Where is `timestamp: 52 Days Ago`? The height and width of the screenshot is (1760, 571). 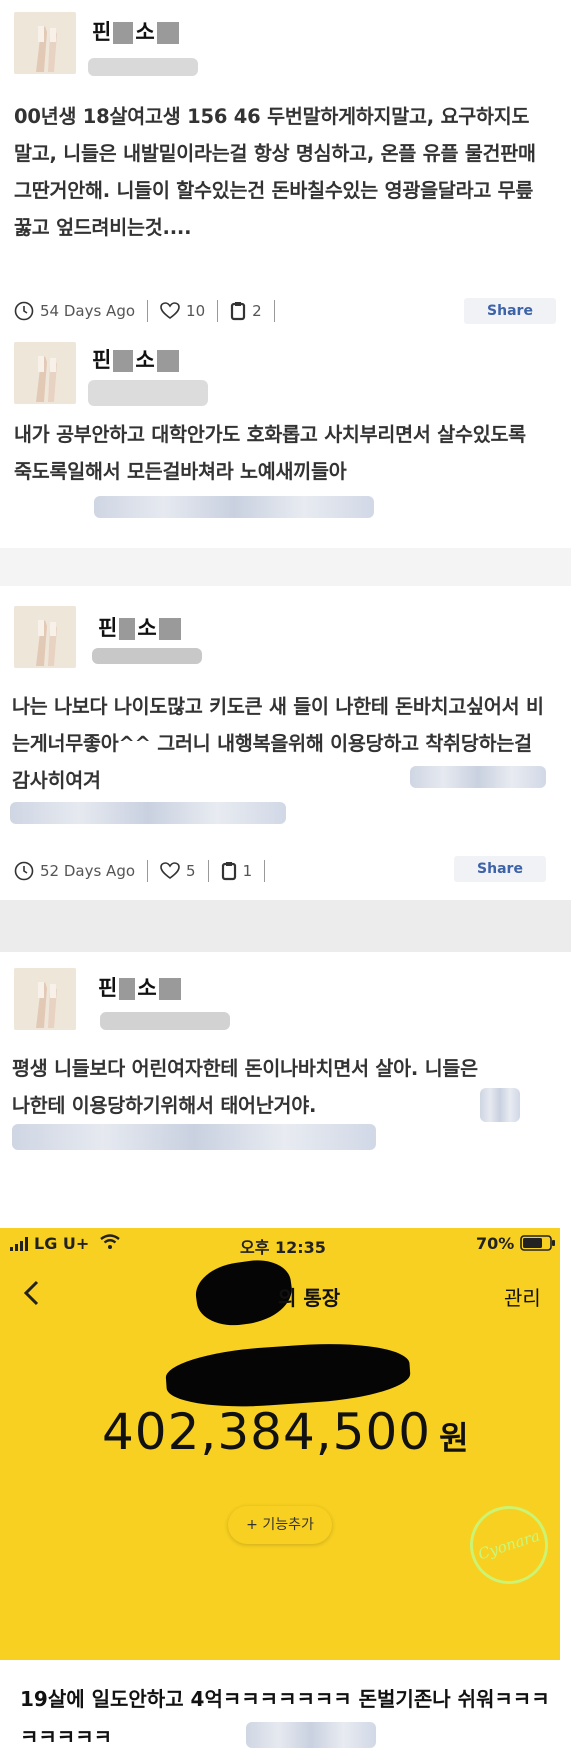
timestamp: 52 Days Ago is located at coordinates (74, 871).